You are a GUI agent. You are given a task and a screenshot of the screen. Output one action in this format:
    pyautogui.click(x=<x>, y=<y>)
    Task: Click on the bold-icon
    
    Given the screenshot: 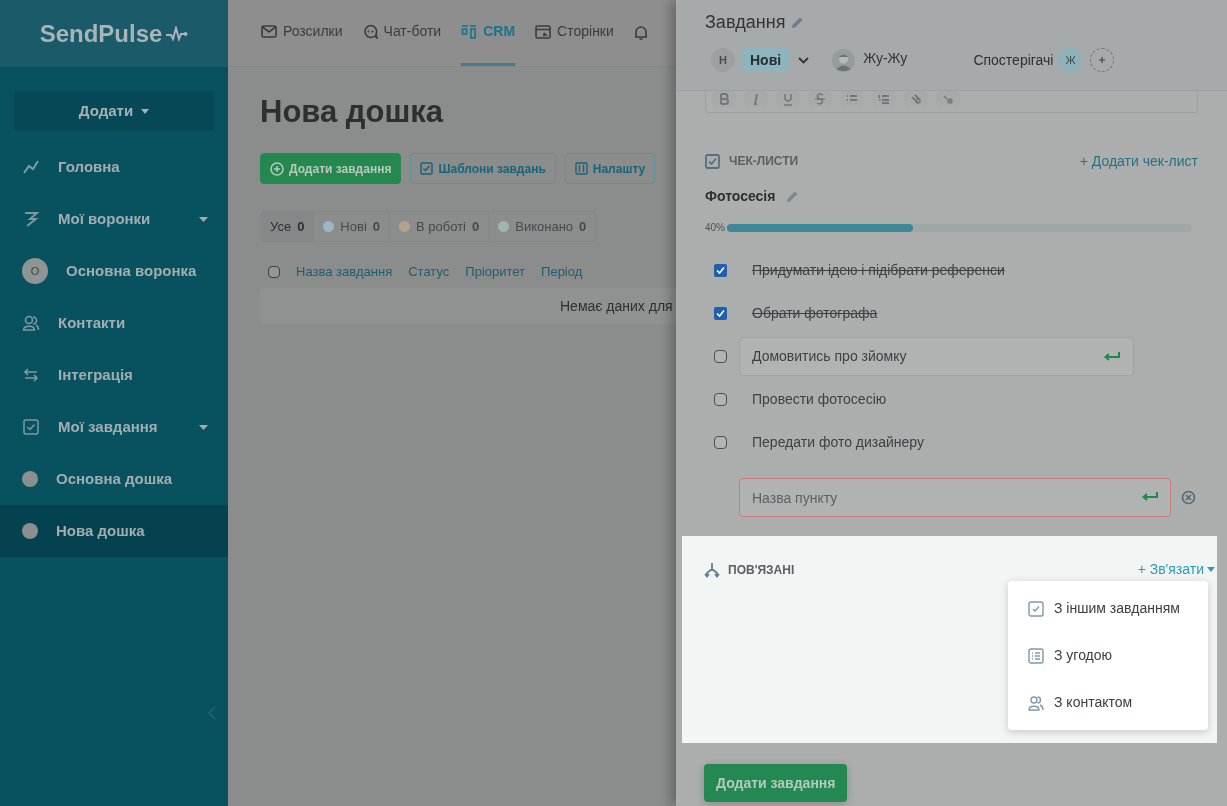 What is the action you would take?
    pyautogui.click(x=724, y=99)
    